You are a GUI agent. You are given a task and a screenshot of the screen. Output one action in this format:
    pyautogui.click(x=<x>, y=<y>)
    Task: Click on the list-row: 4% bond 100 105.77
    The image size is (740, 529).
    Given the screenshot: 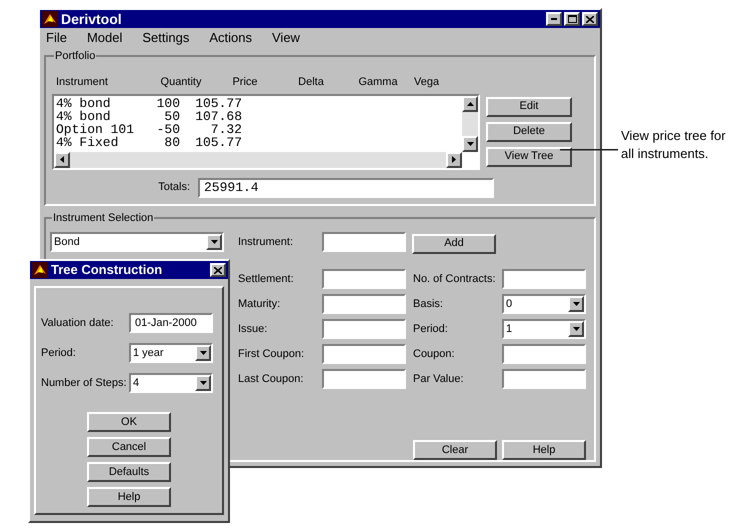 What is the action you would take?
    pyautogui.click(x=259, y=103)
    